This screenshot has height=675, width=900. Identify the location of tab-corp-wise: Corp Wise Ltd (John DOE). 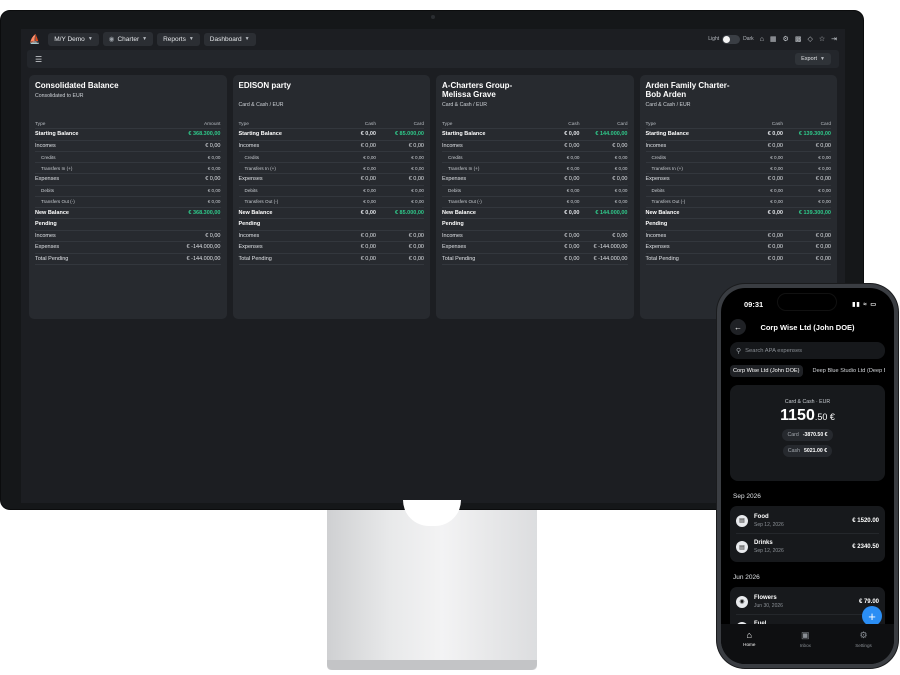
(766, 371).